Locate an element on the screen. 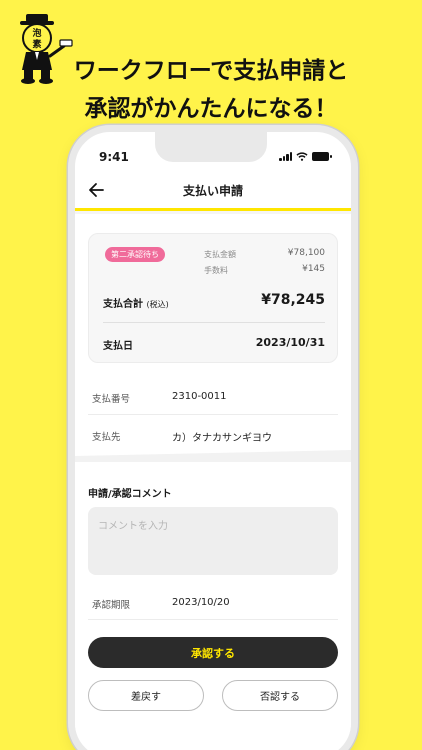  payee-label: 支払先 is located at coordinates (106, 437).